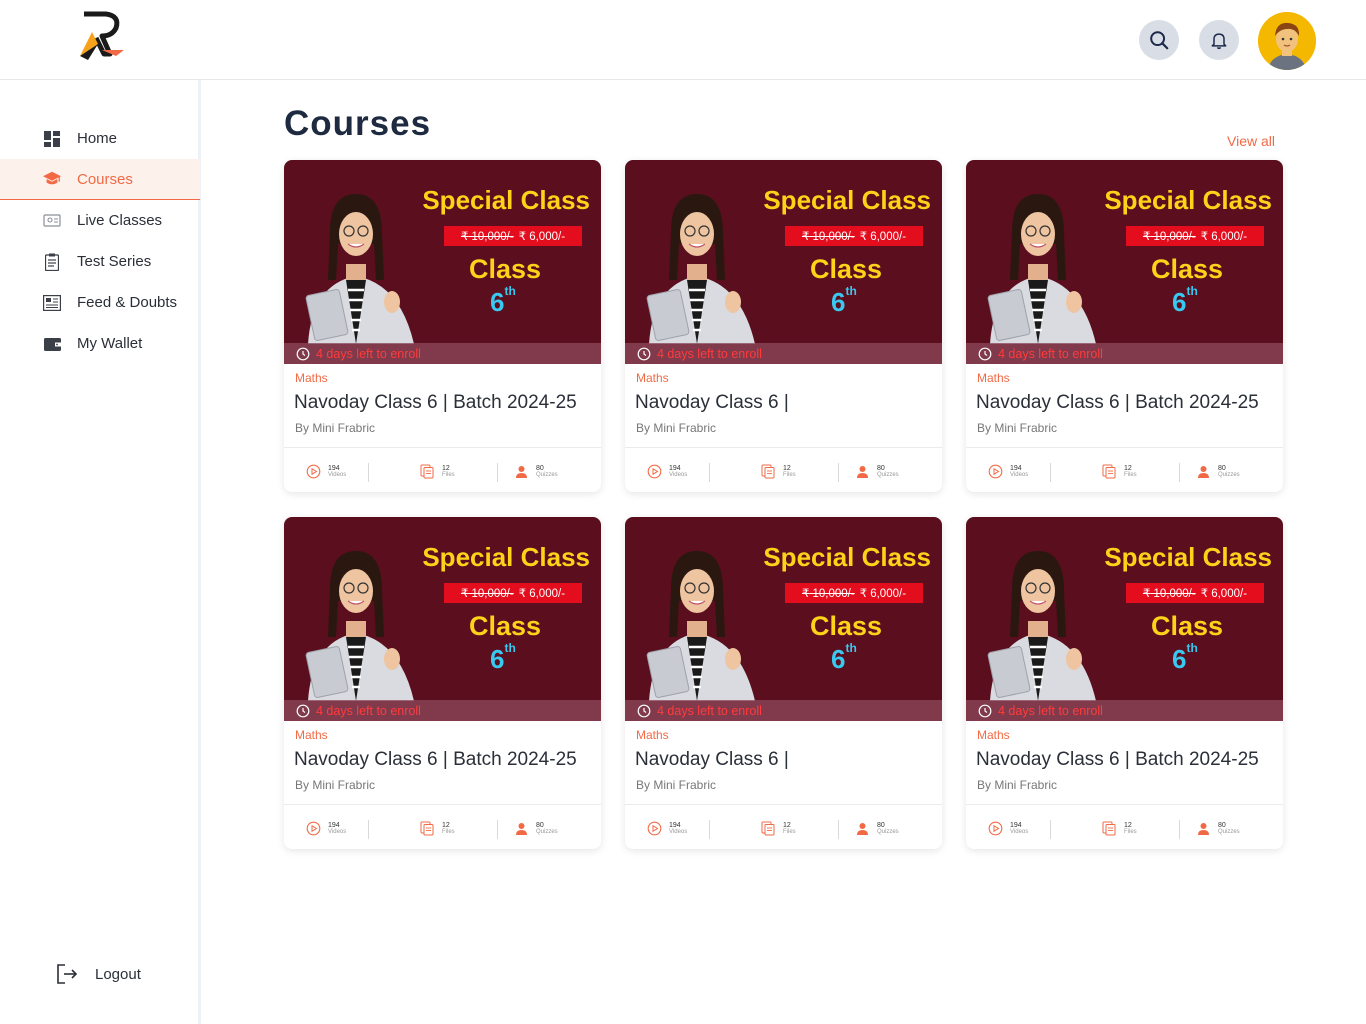 The height and width of the screenshot is (1024, 1366). I want to click on notifications-button, so click(1219, 40).